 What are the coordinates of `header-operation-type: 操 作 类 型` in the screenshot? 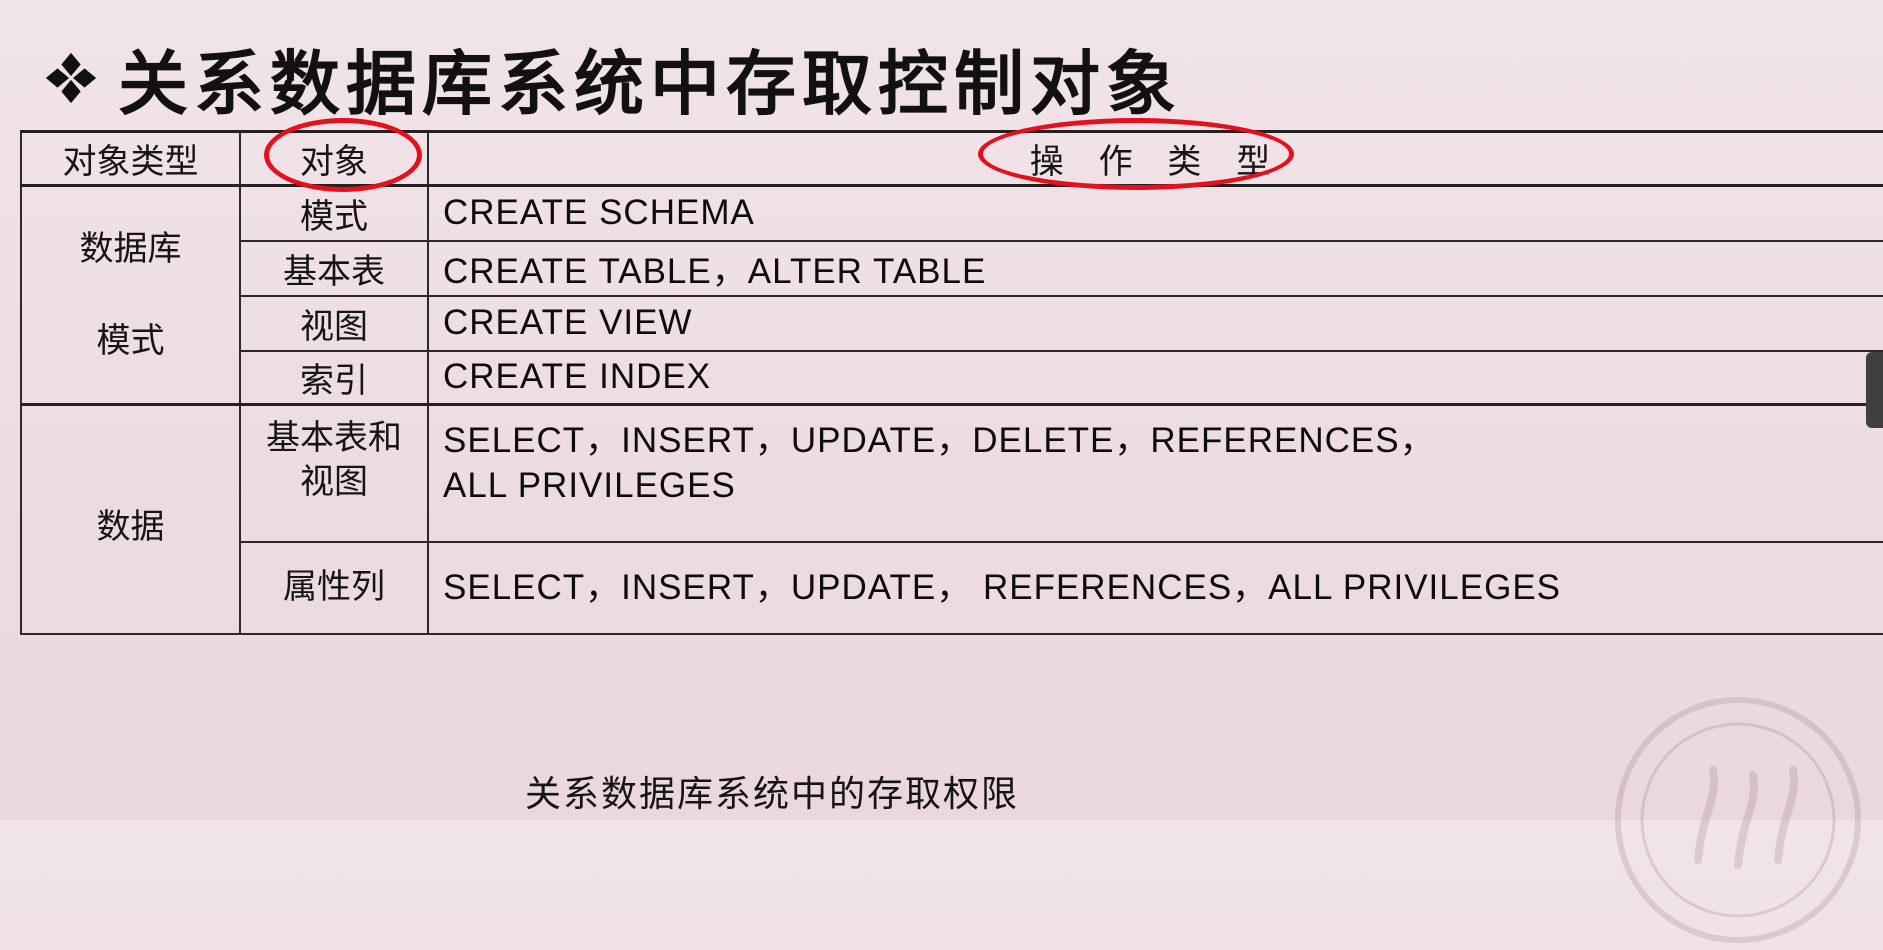 It's located at (1155, 154).